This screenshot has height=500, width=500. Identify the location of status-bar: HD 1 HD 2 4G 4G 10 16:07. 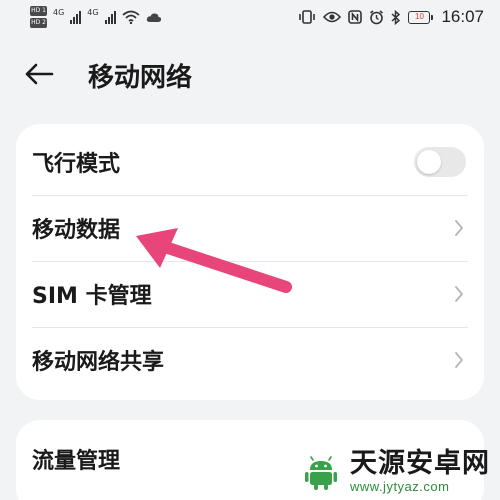
(250, 17).